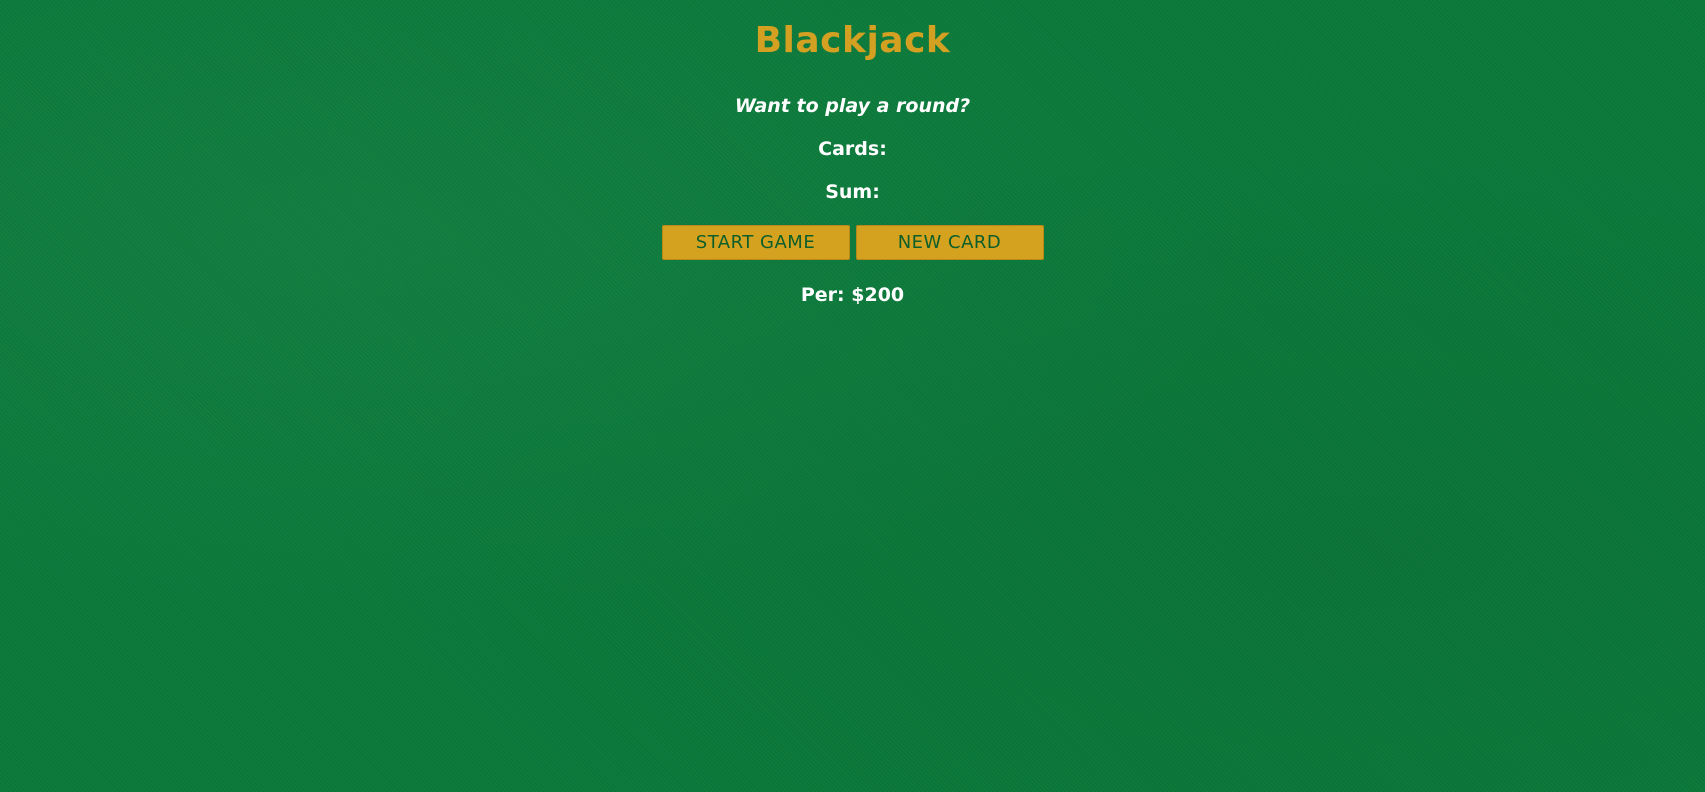 This screenshot has height=792, width=1705. Describe the element at coordinates (852, 106) in the screenshot. I see `message-text: Want to play a round?` at that location.